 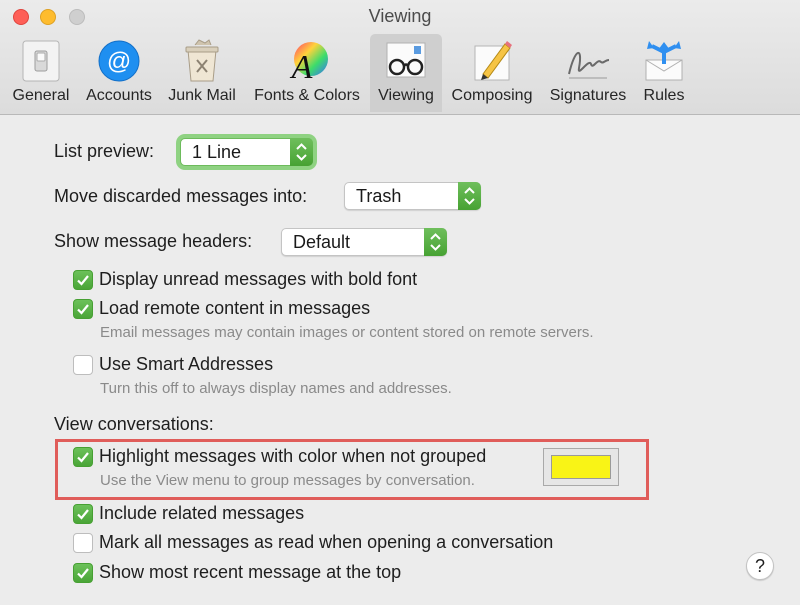 I want to click on list-preview-value: 1 Line, so click(x=217, y=152).